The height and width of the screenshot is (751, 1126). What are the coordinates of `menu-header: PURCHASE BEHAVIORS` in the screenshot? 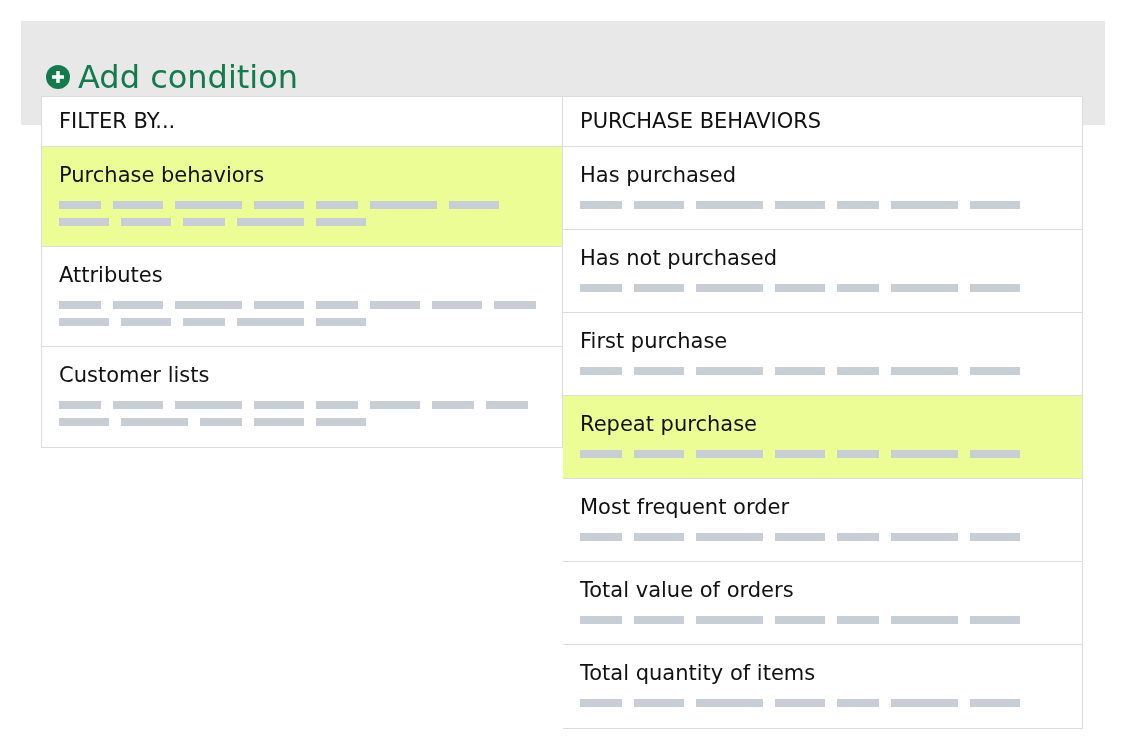 It's located at (701, 121).